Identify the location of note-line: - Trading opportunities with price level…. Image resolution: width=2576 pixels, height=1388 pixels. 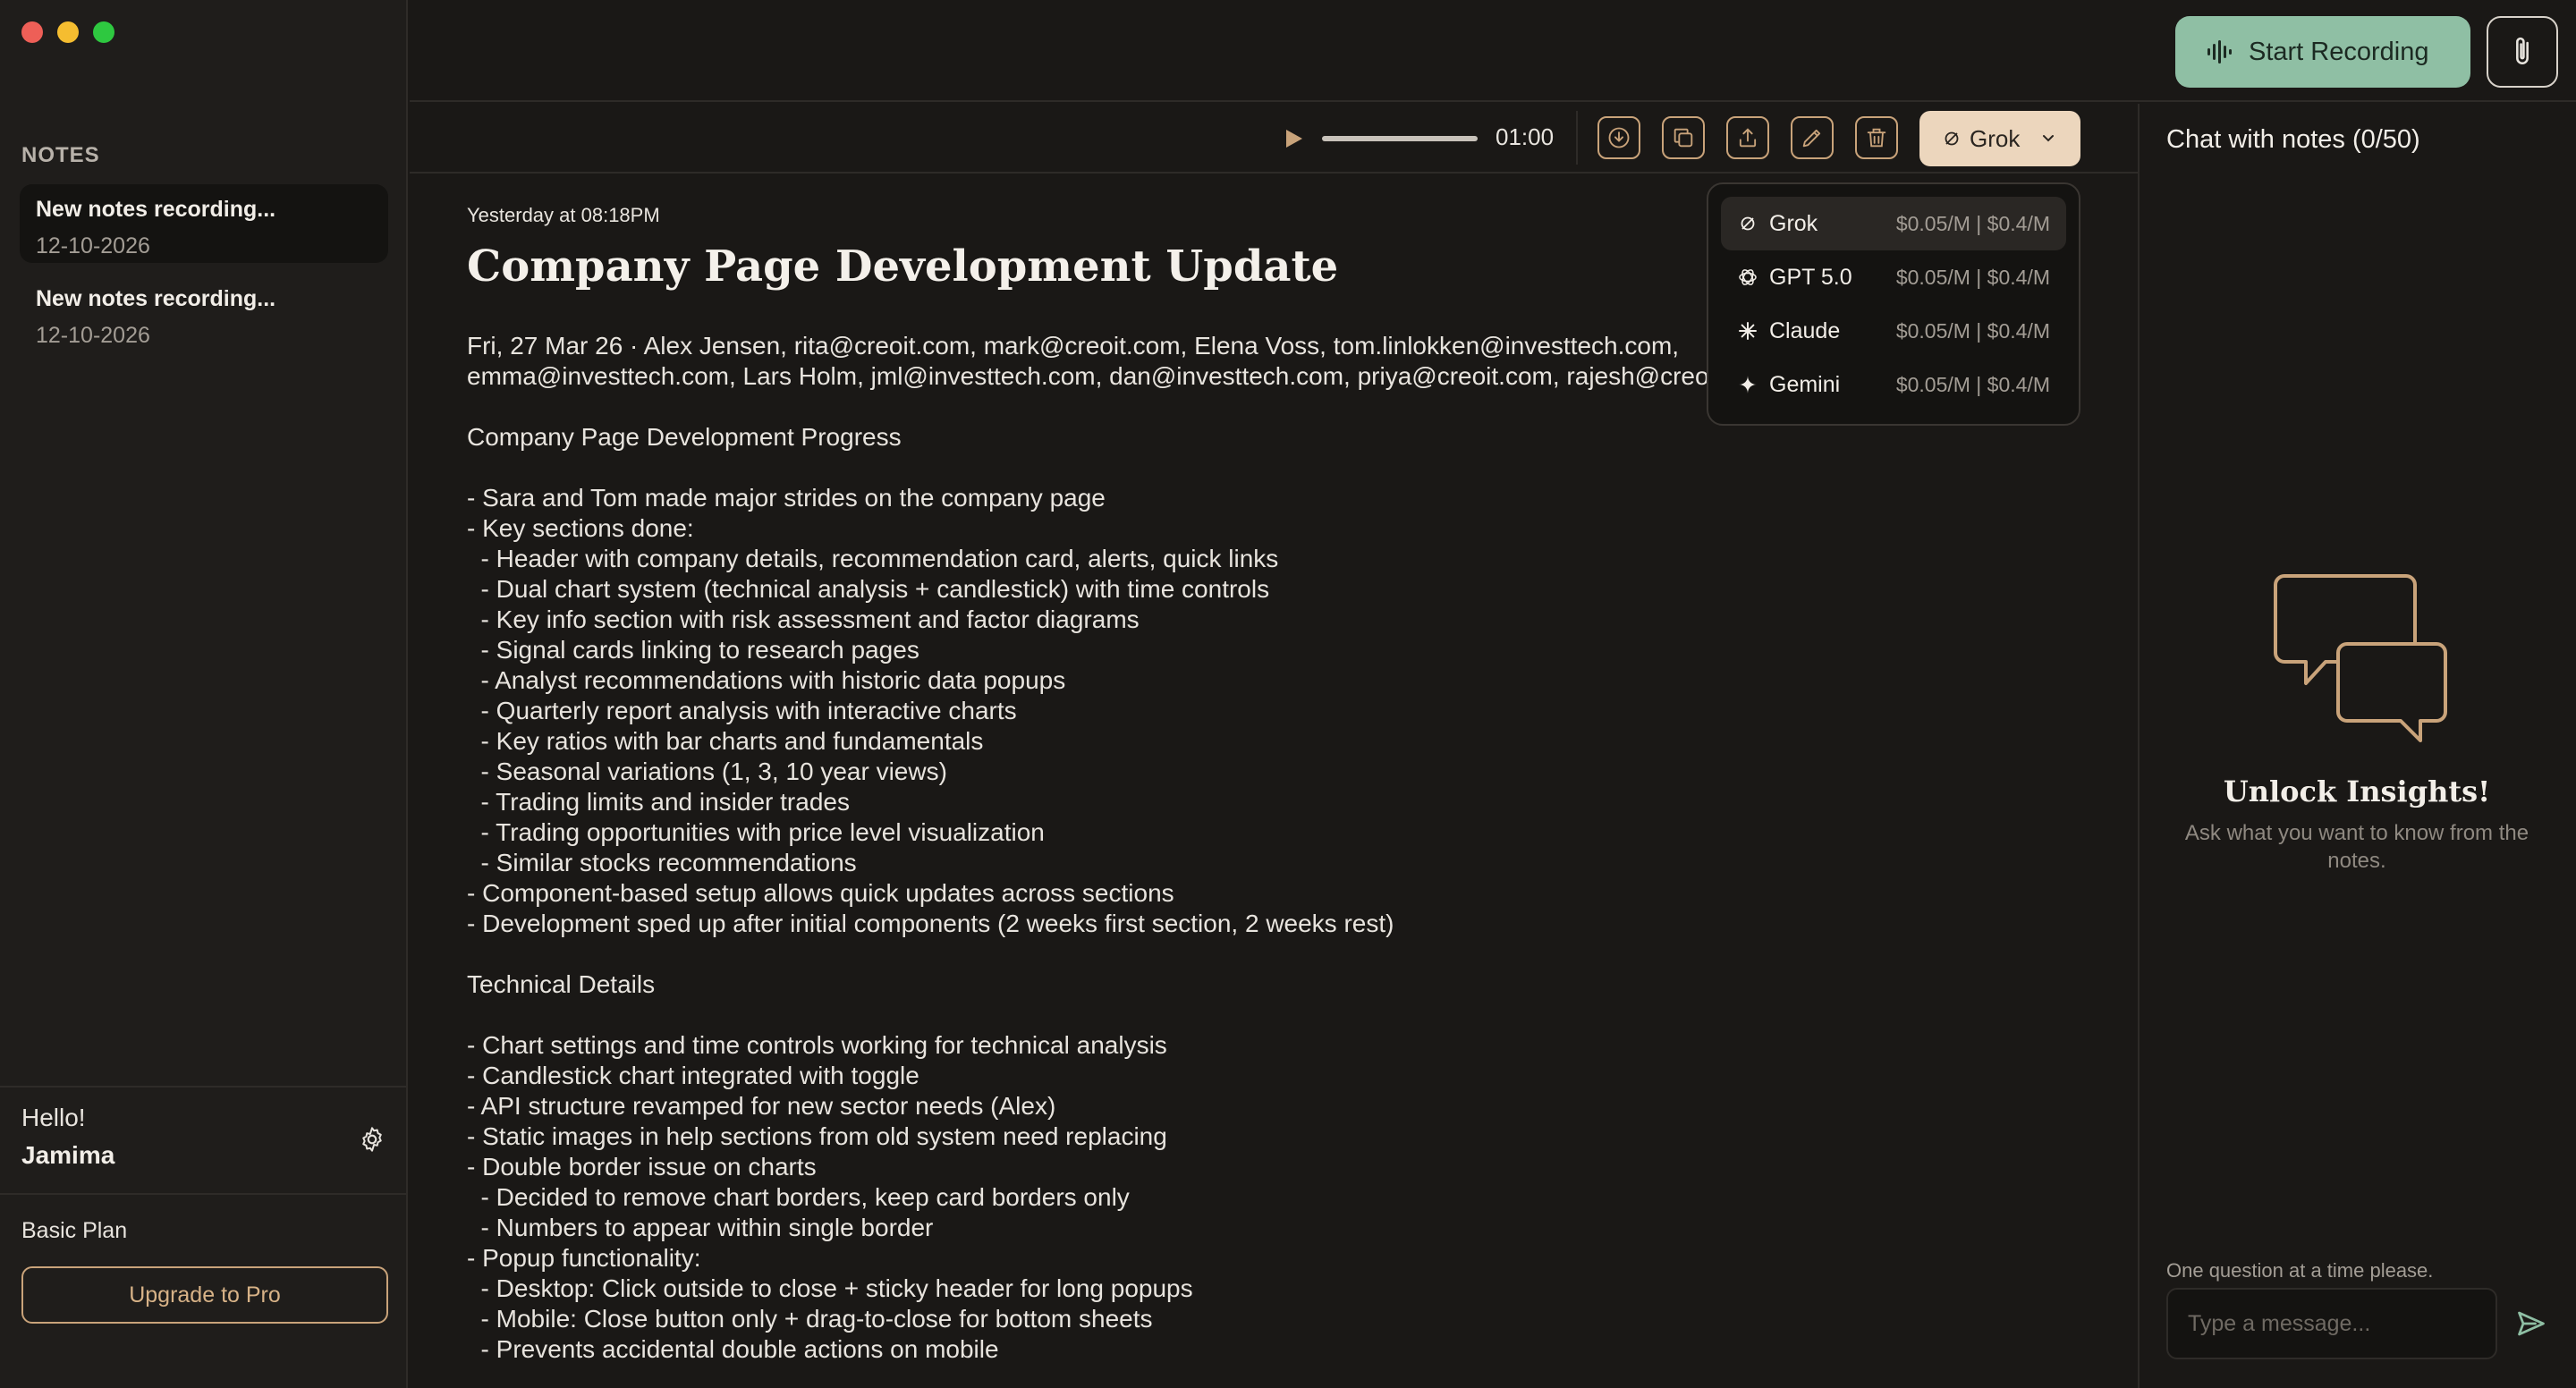
(756, 832).